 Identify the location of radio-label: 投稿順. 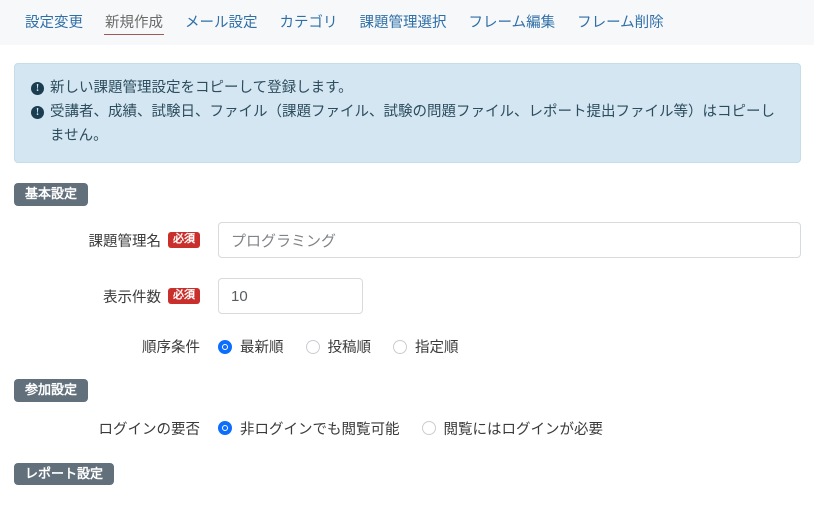
(349, 348).